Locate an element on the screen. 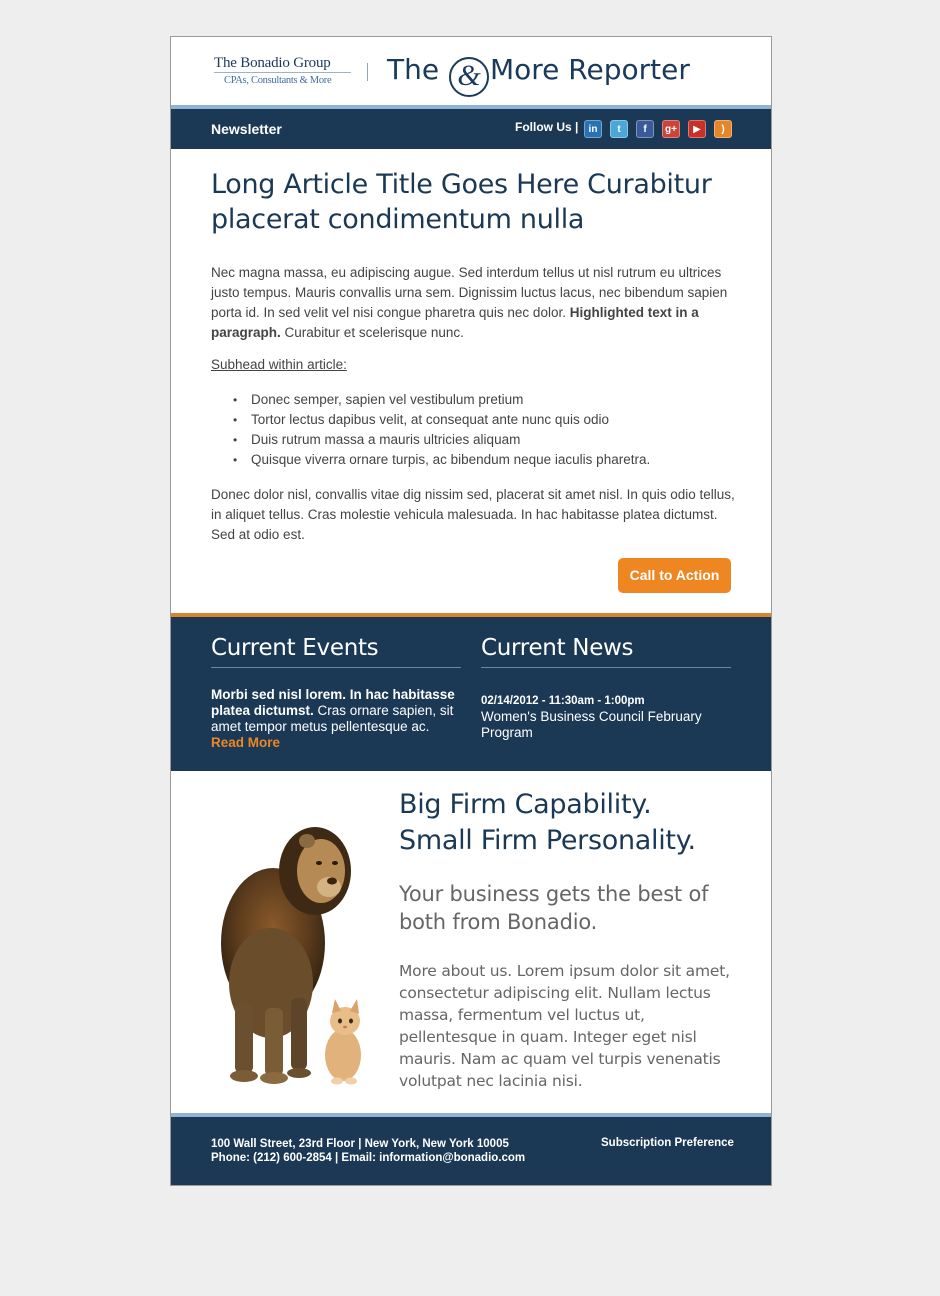  google-plus-icon: g+ is located at coordinates (671, 129).